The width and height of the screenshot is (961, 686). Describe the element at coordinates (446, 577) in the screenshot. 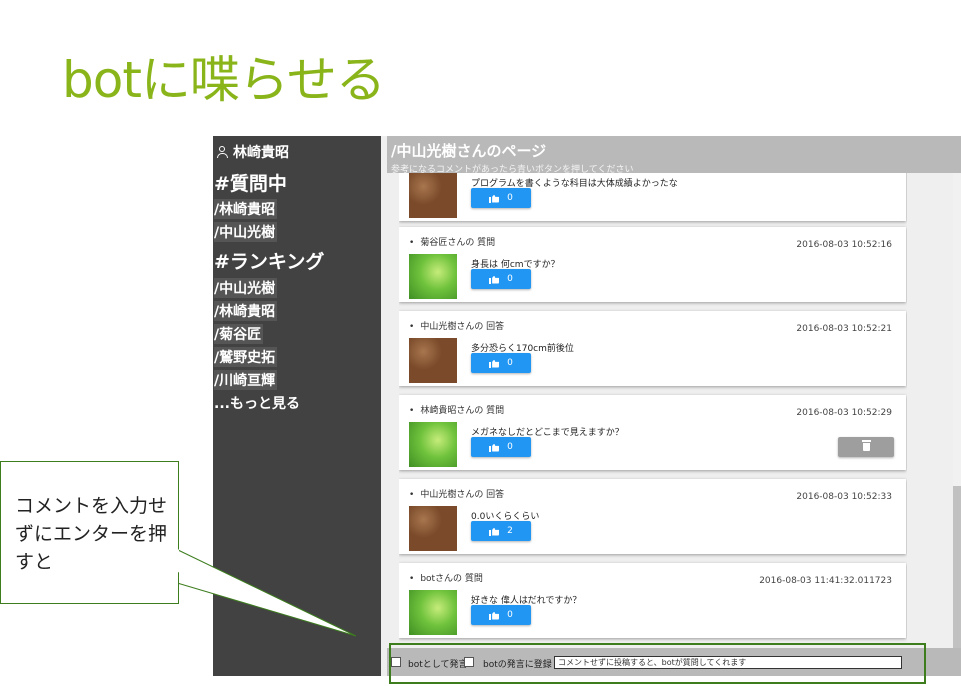

I see `post-author: botさんの 質問` at that location.